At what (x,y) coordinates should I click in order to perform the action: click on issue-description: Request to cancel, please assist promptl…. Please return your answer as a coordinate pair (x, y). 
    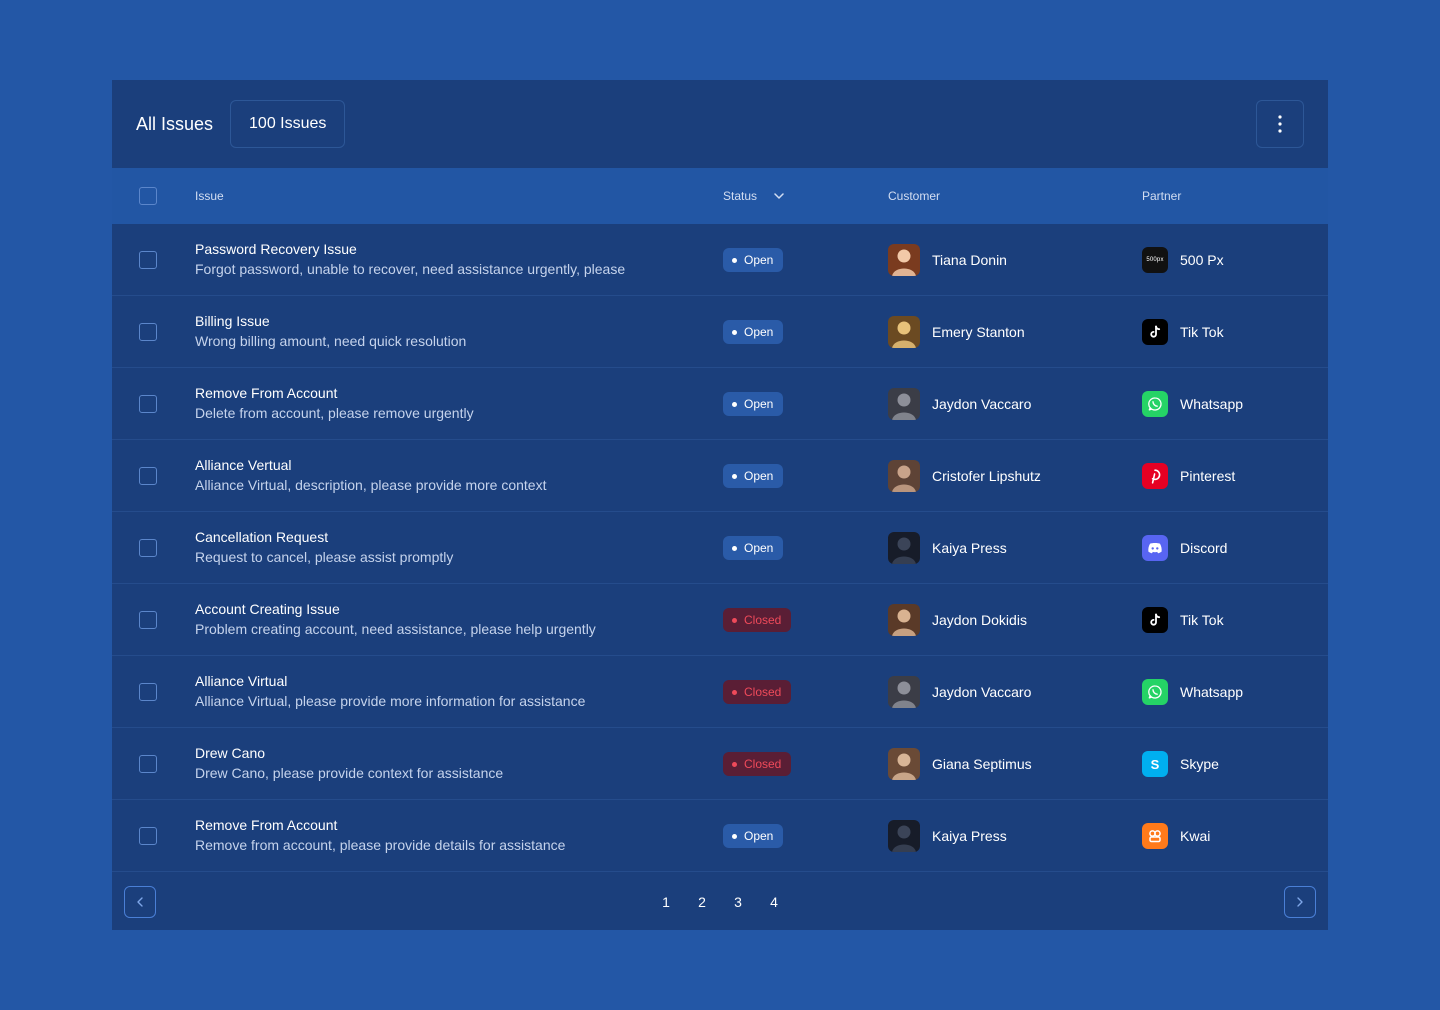
    Looking at the image, I should click on (324, 557).